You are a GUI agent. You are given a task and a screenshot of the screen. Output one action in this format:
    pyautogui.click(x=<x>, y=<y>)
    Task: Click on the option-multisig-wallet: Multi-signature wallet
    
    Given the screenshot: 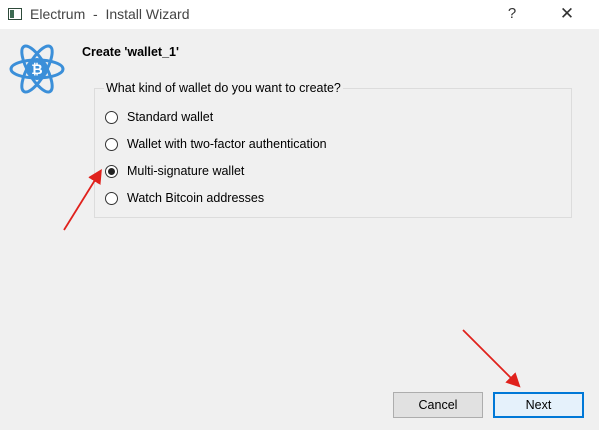 What is the action you would take?
    pyautogui.click(x=174, y=171)
    